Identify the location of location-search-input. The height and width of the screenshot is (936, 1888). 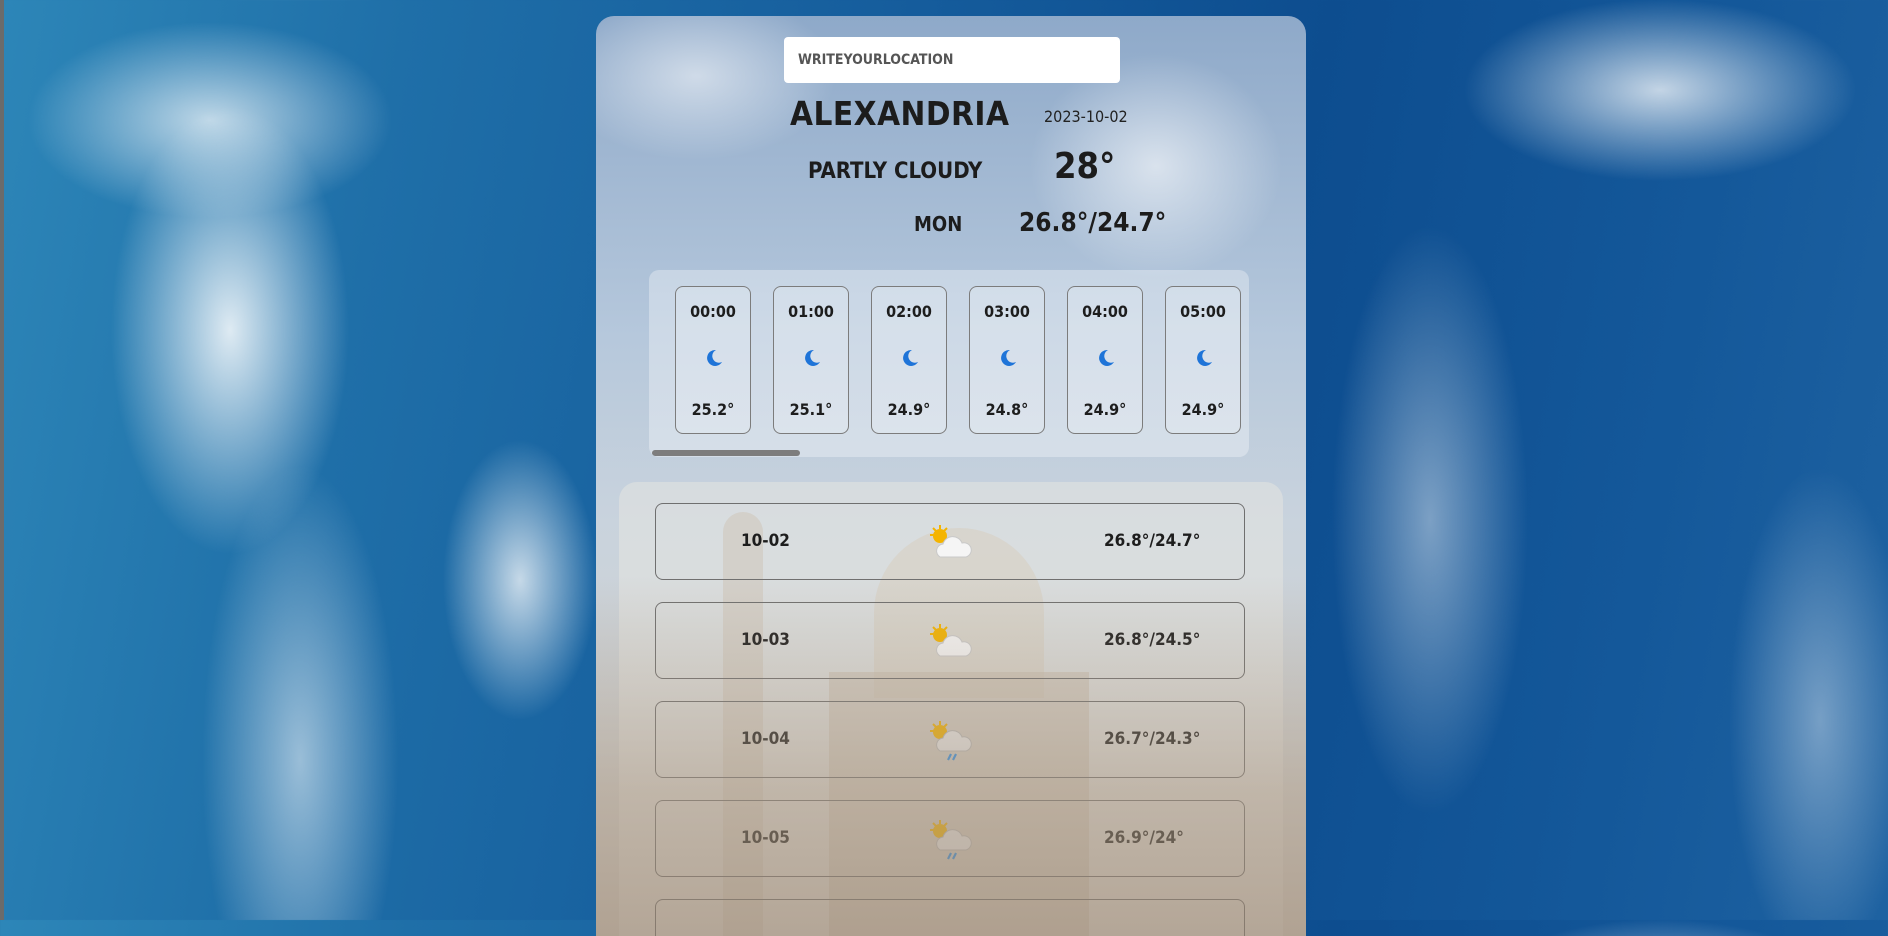
(952, 60).